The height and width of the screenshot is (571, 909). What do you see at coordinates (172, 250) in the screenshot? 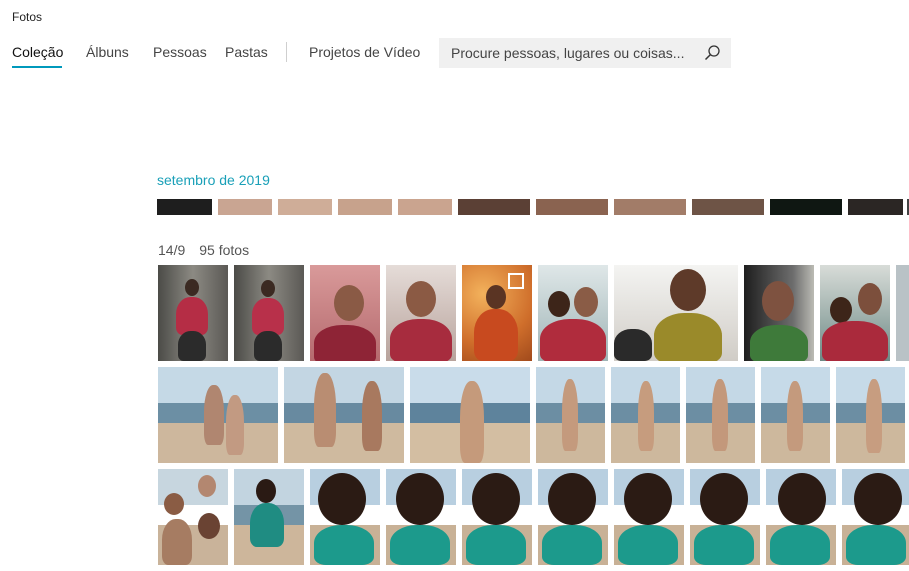
I see `day-date: 14/9` at bounding box center [172, 250].